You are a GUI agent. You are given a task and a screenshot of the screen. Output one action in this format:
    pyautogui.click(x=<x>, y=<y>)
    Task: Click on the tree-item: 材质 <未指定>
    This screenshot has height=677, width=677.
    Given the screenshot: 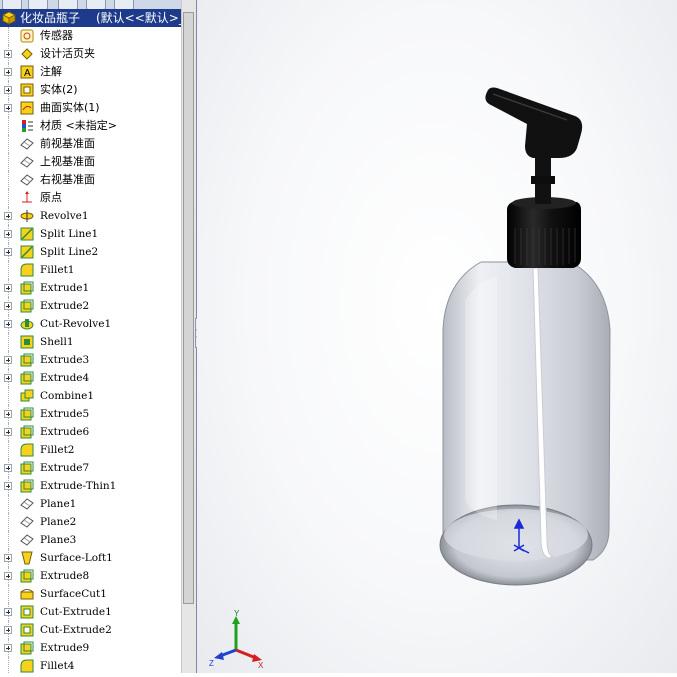 What is the action you would take?
    pyautogui.click(x=90, y=126)
    